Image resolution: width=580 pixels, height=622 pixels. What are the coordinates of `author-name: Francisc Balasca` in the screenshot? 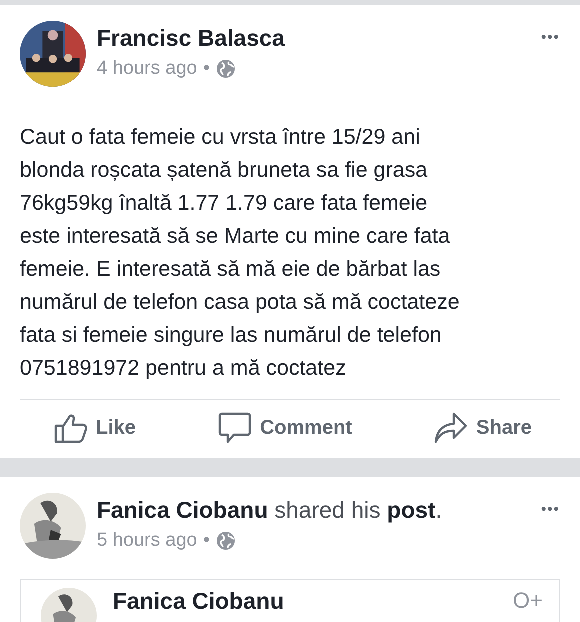 It's located at (319, 38).